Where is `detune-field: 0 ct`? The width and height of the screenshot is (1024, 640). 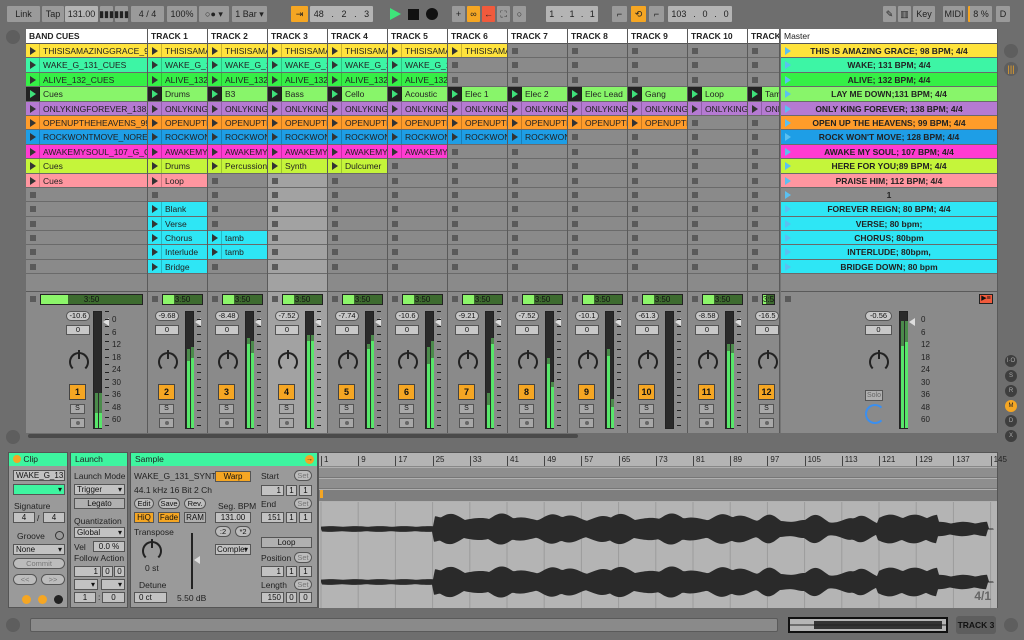
detune-field: 0 ct is located at coordinates (150, 597).